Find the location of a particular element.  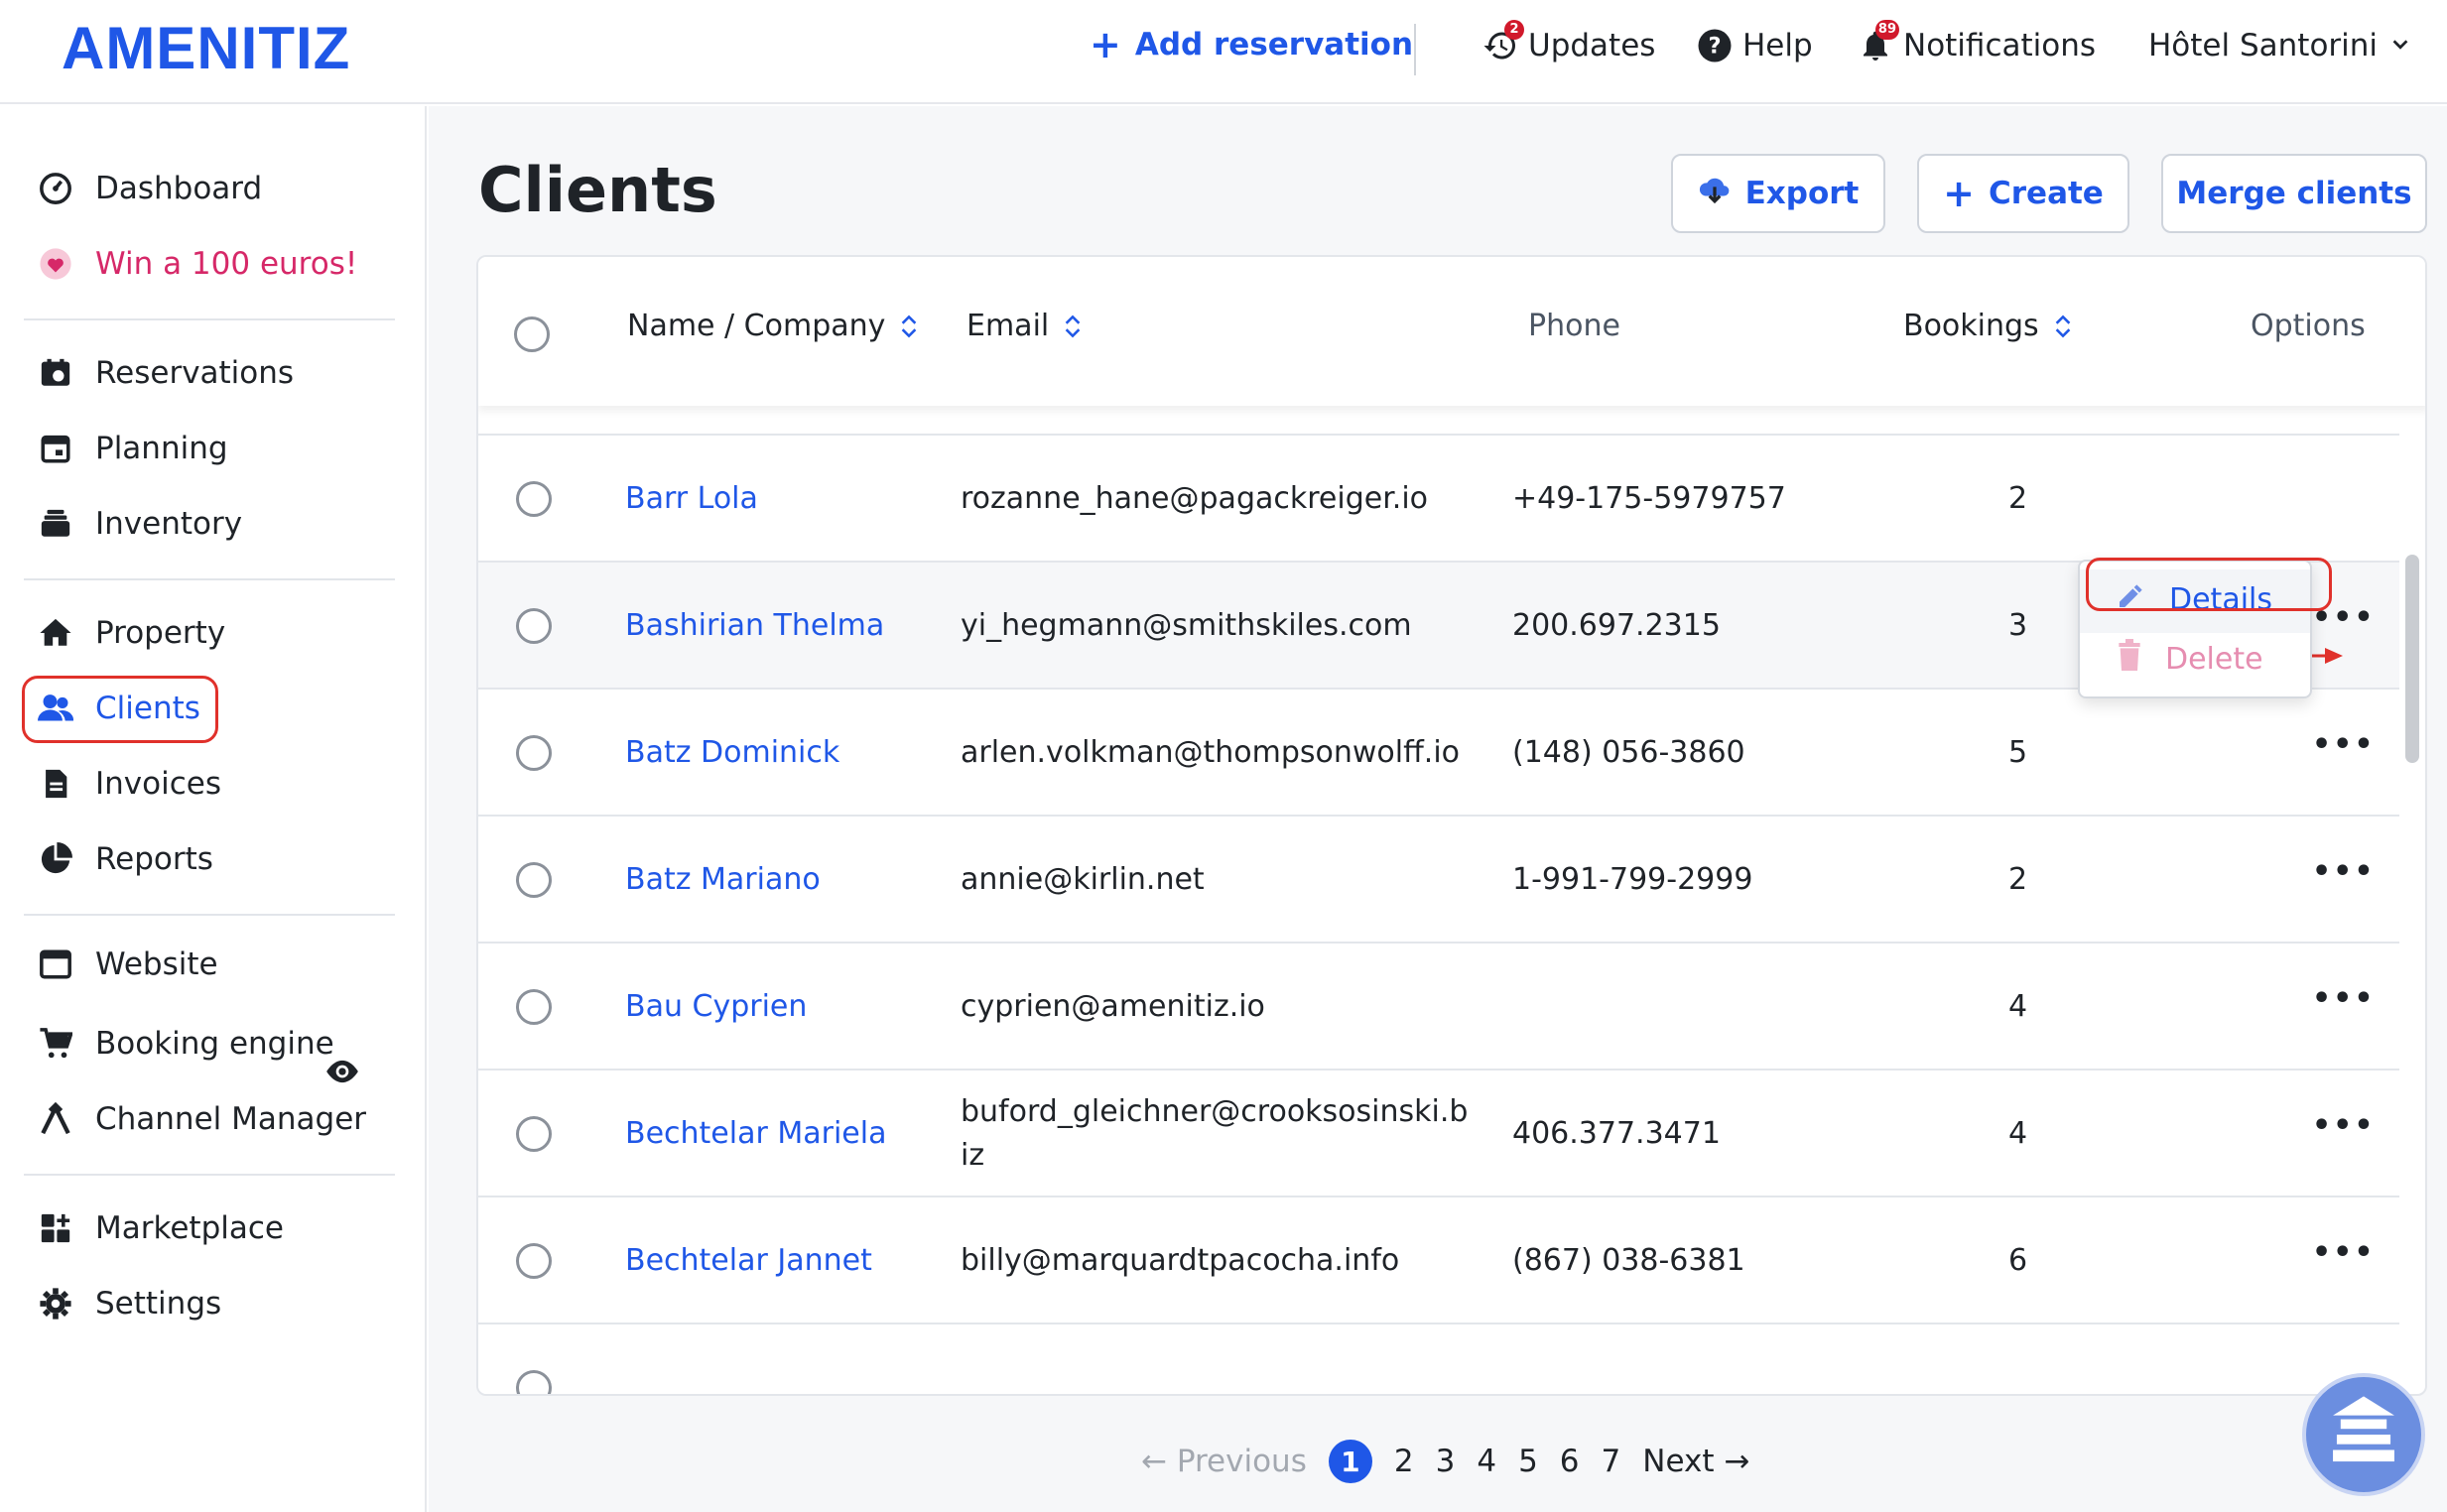

sidebar-item-marketplace: Marketplace is located at coordinates (161, 1228).